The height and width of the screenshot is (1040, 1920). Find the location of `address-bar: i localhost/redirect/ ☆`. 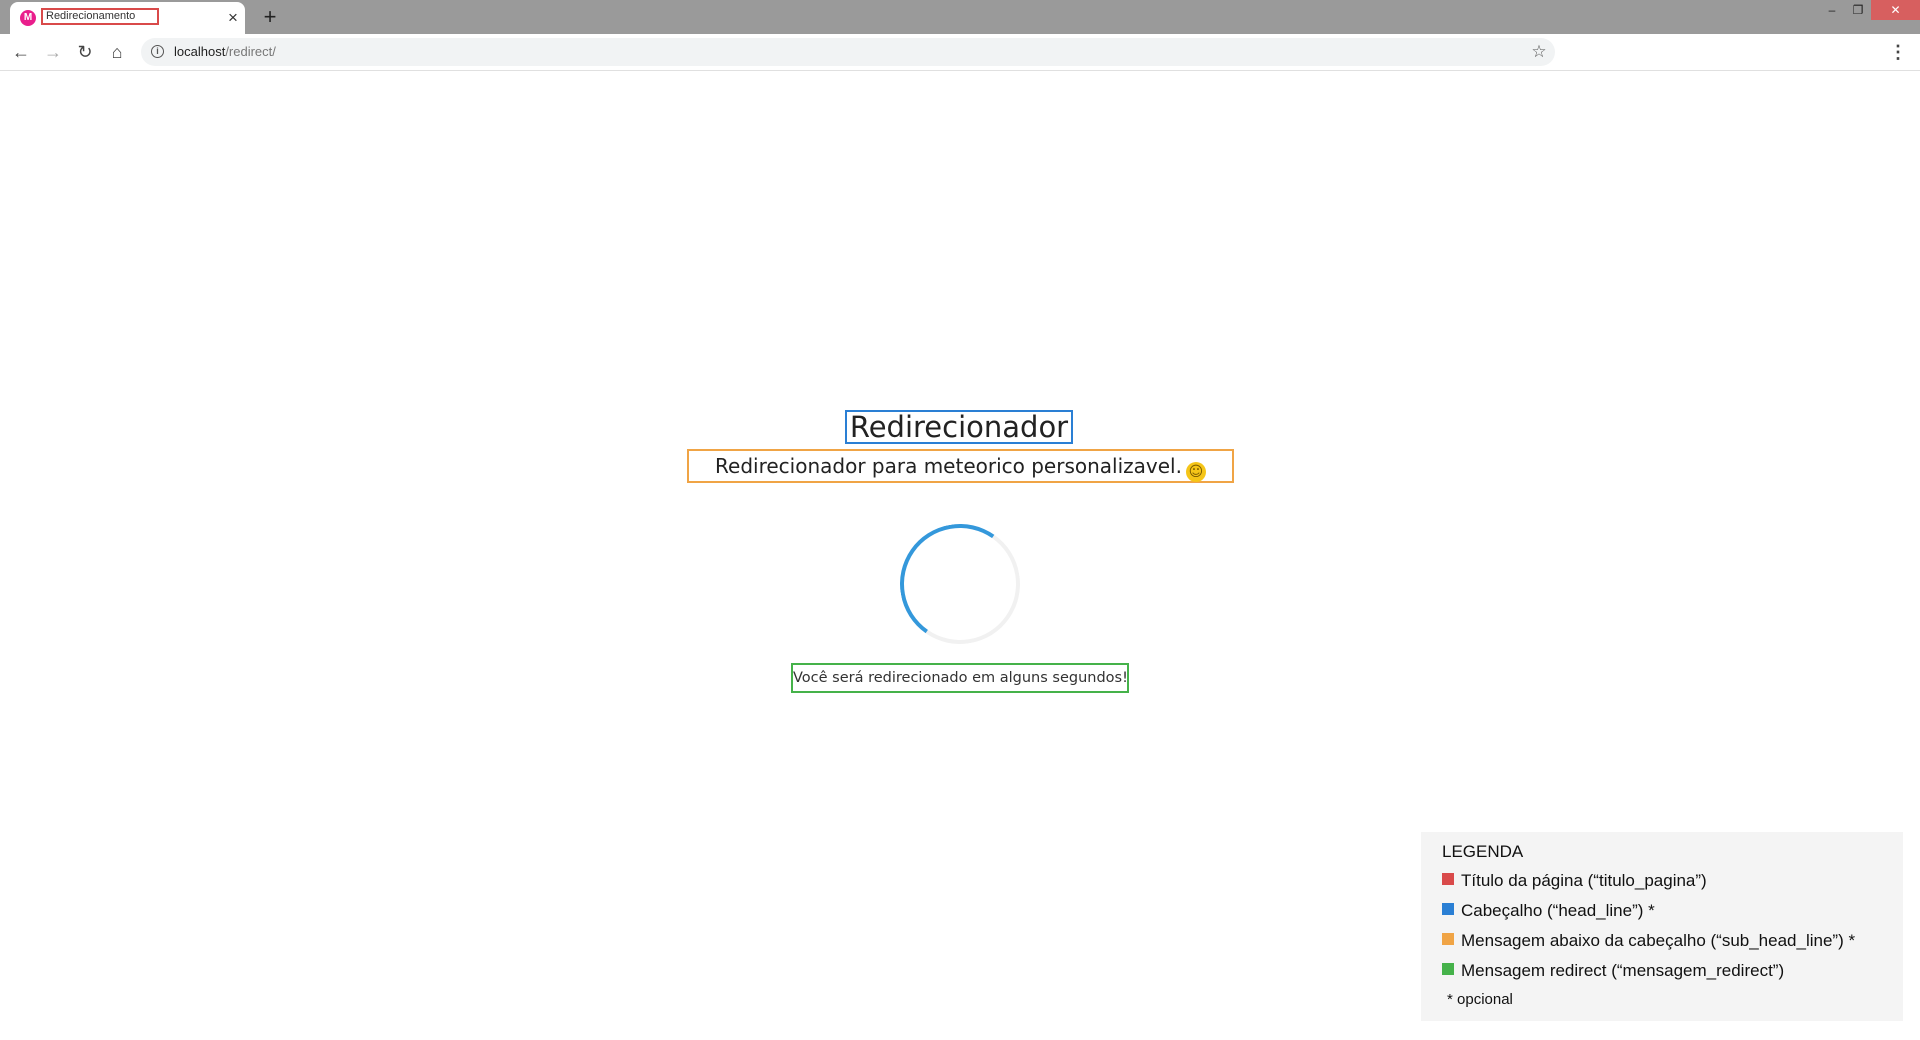

address-bar: i localhost/redirect/ ☆ is located at coordinates (848, 52).